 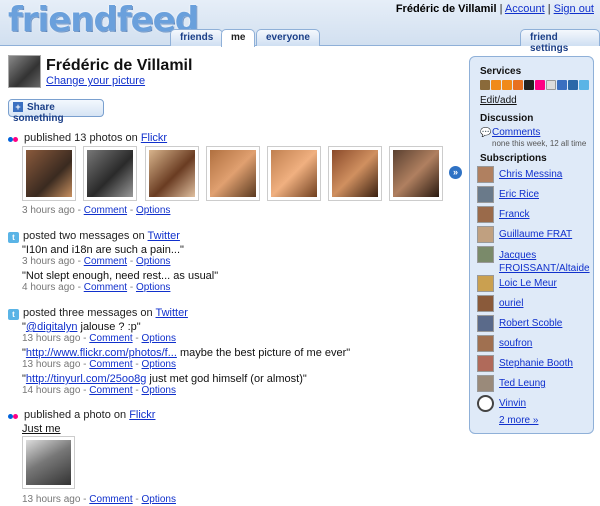 I want to click on entry-text: published a photo on, so click(x=77, y=415).